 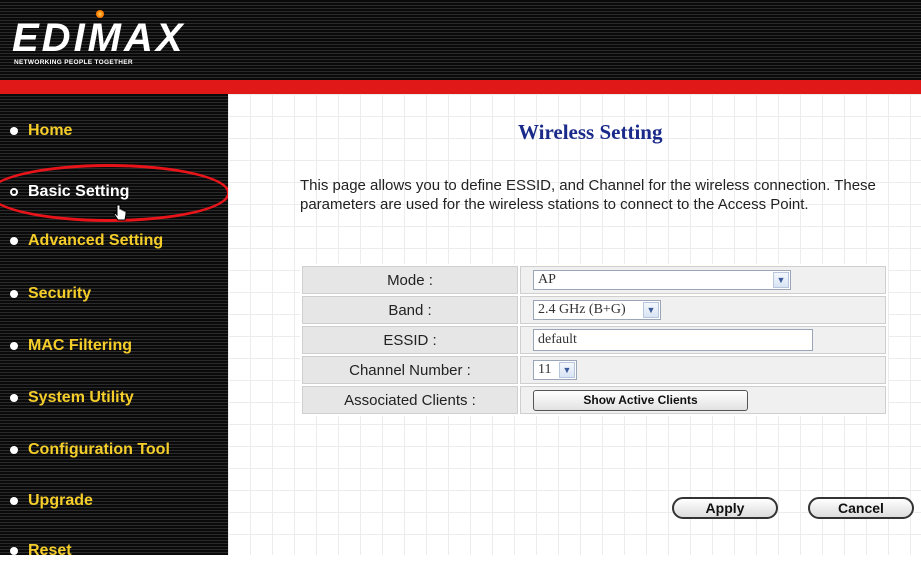 I want to click on form-row-channel: Channel Number : 11 ▼, so click(x=594, y=370).